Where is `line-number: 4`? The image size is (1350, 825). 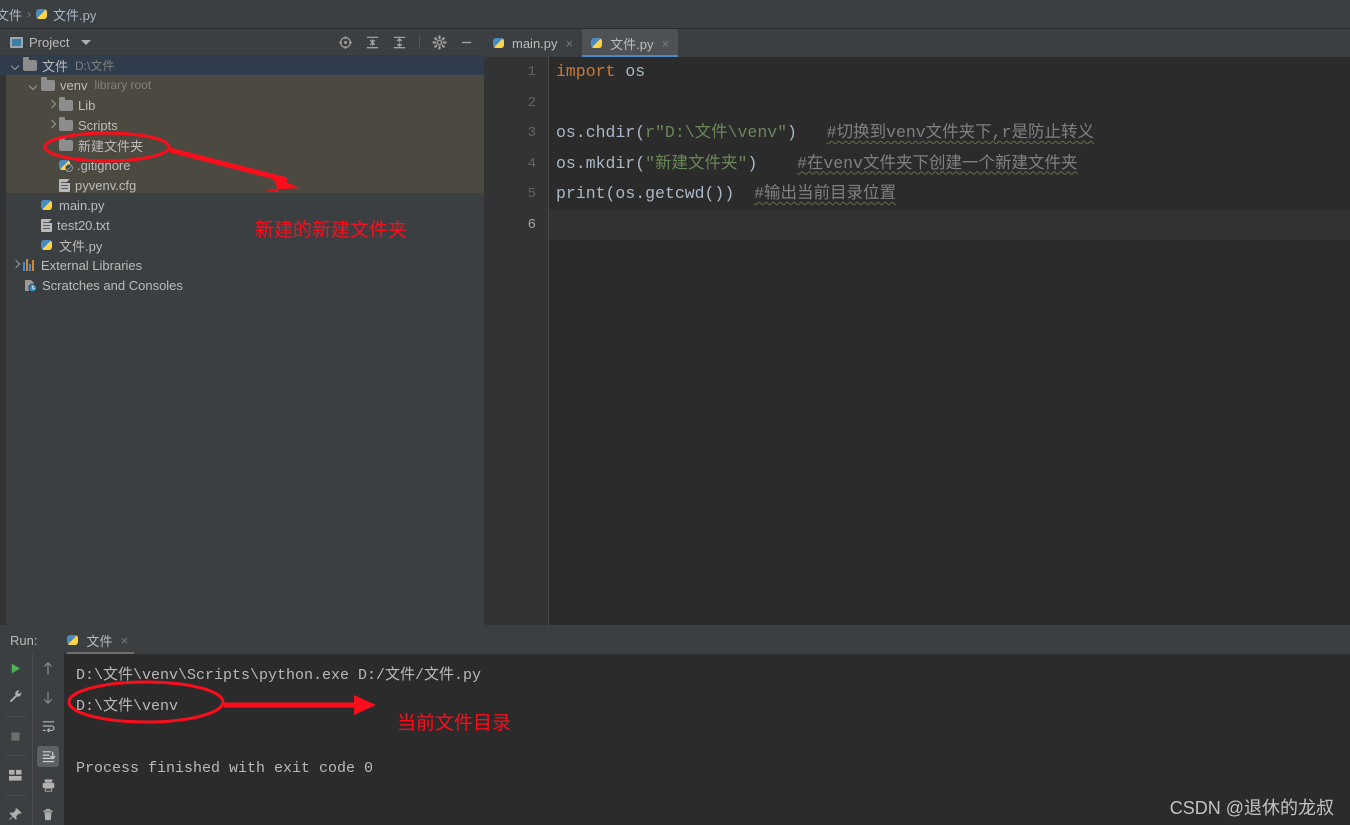 line-number: 4 is located at coordinates (531, 163).